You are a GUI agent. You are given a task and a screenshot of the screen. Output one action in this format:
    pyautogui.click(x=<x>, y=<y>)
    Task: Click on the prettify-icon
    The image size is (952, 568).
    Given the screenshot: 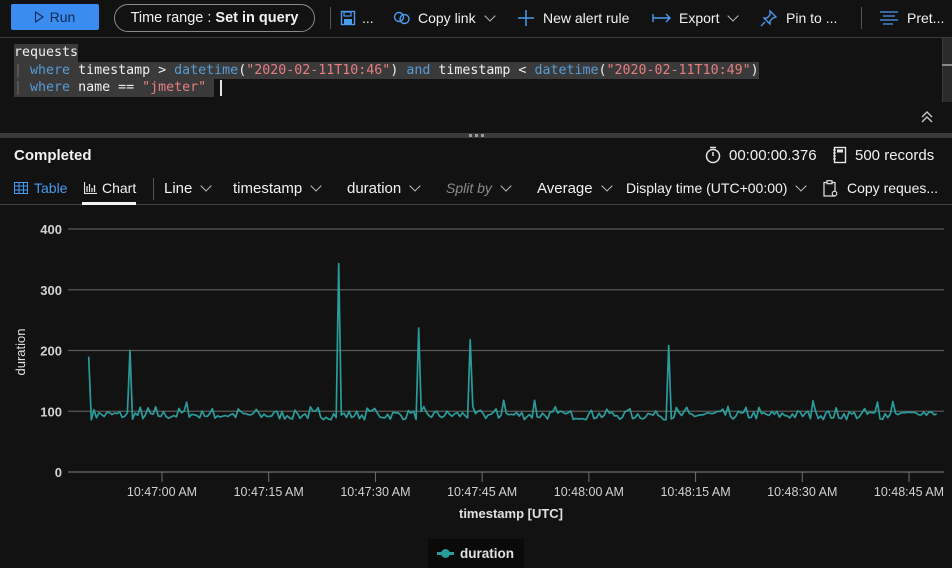 What is the action you would take?
    pyautogui.click(x=889, y=18)
    